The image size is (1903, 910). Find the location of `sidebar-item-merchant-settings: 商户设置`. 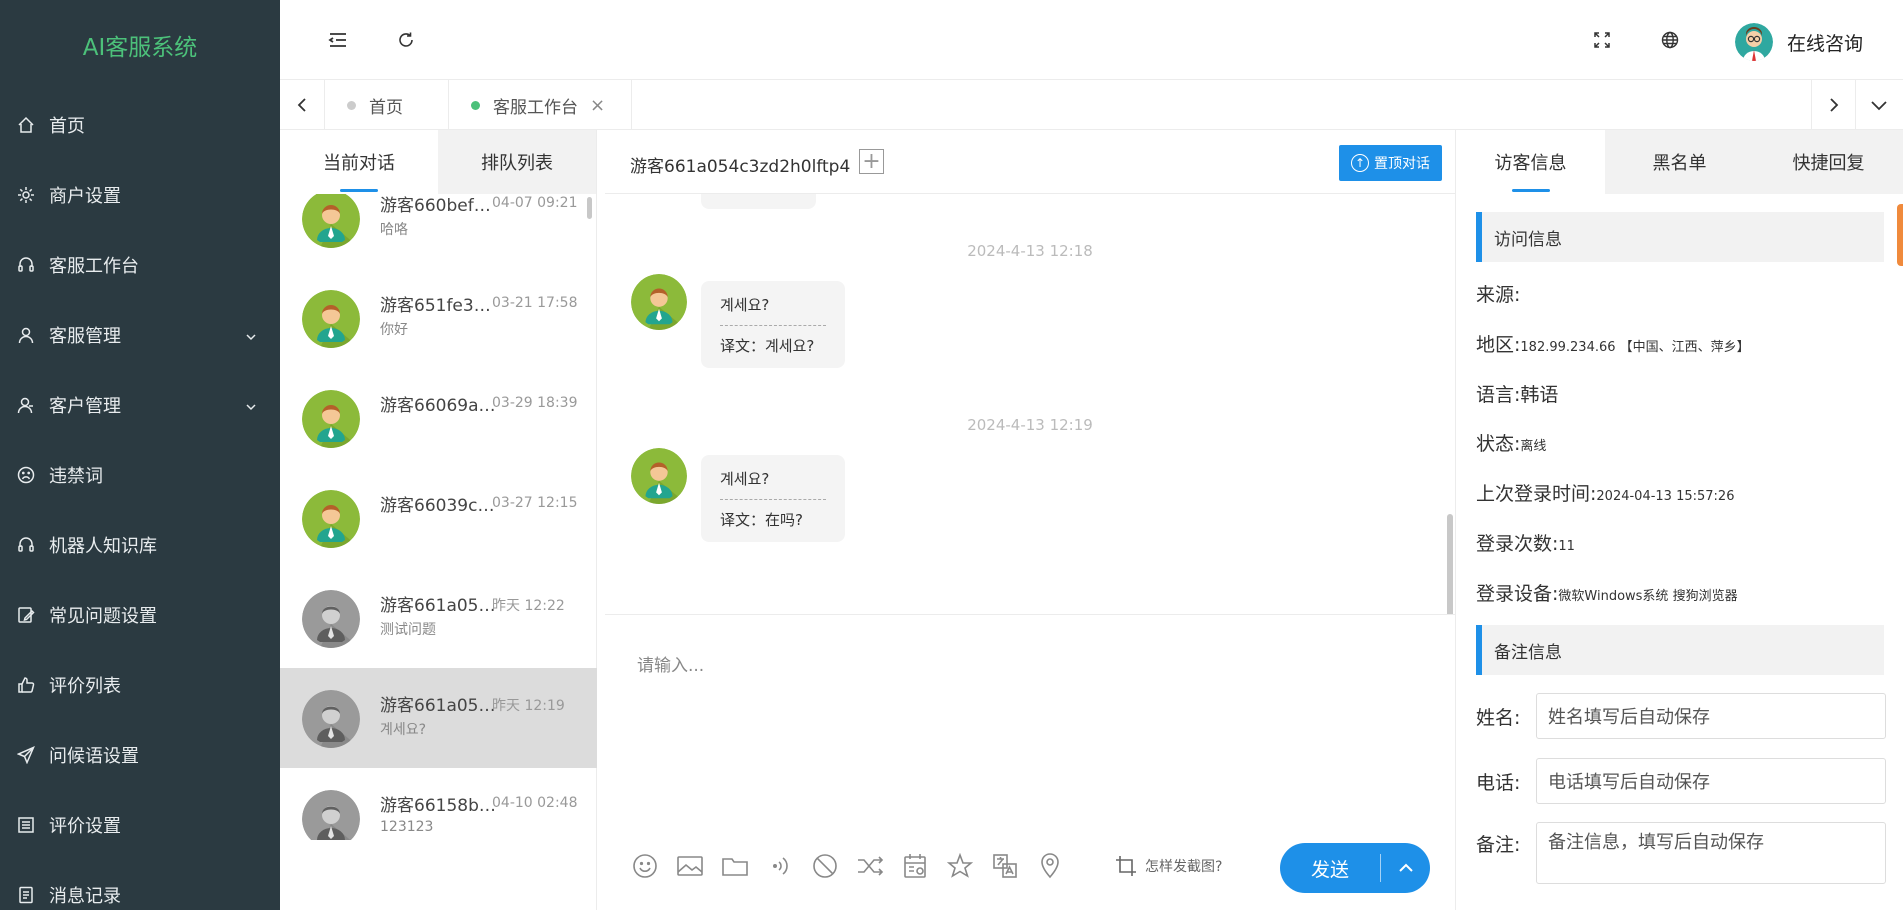

sidebar-item-merchant-settings: 商户设置 is located at coordinates (140, 195).